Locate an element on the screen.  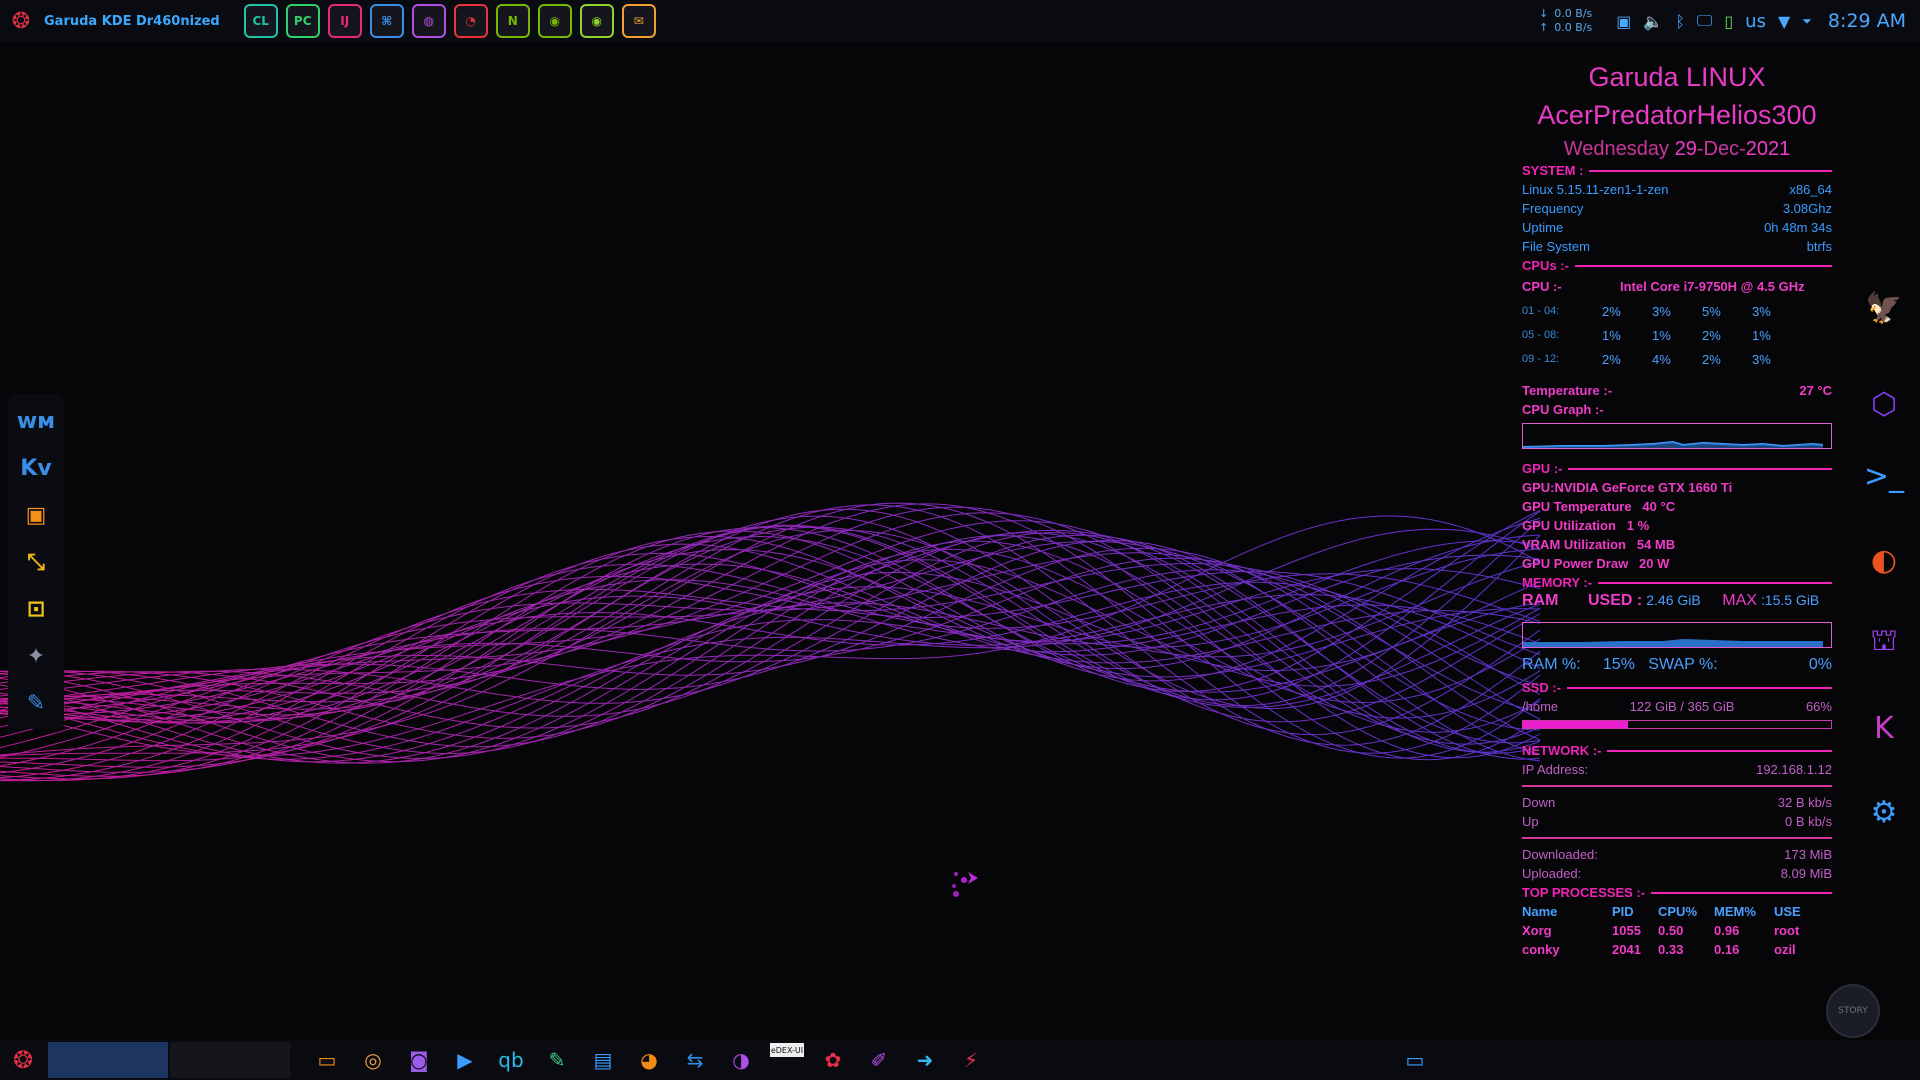
nvidia-x-icon: ◉ is located at coordinates (596, 21).